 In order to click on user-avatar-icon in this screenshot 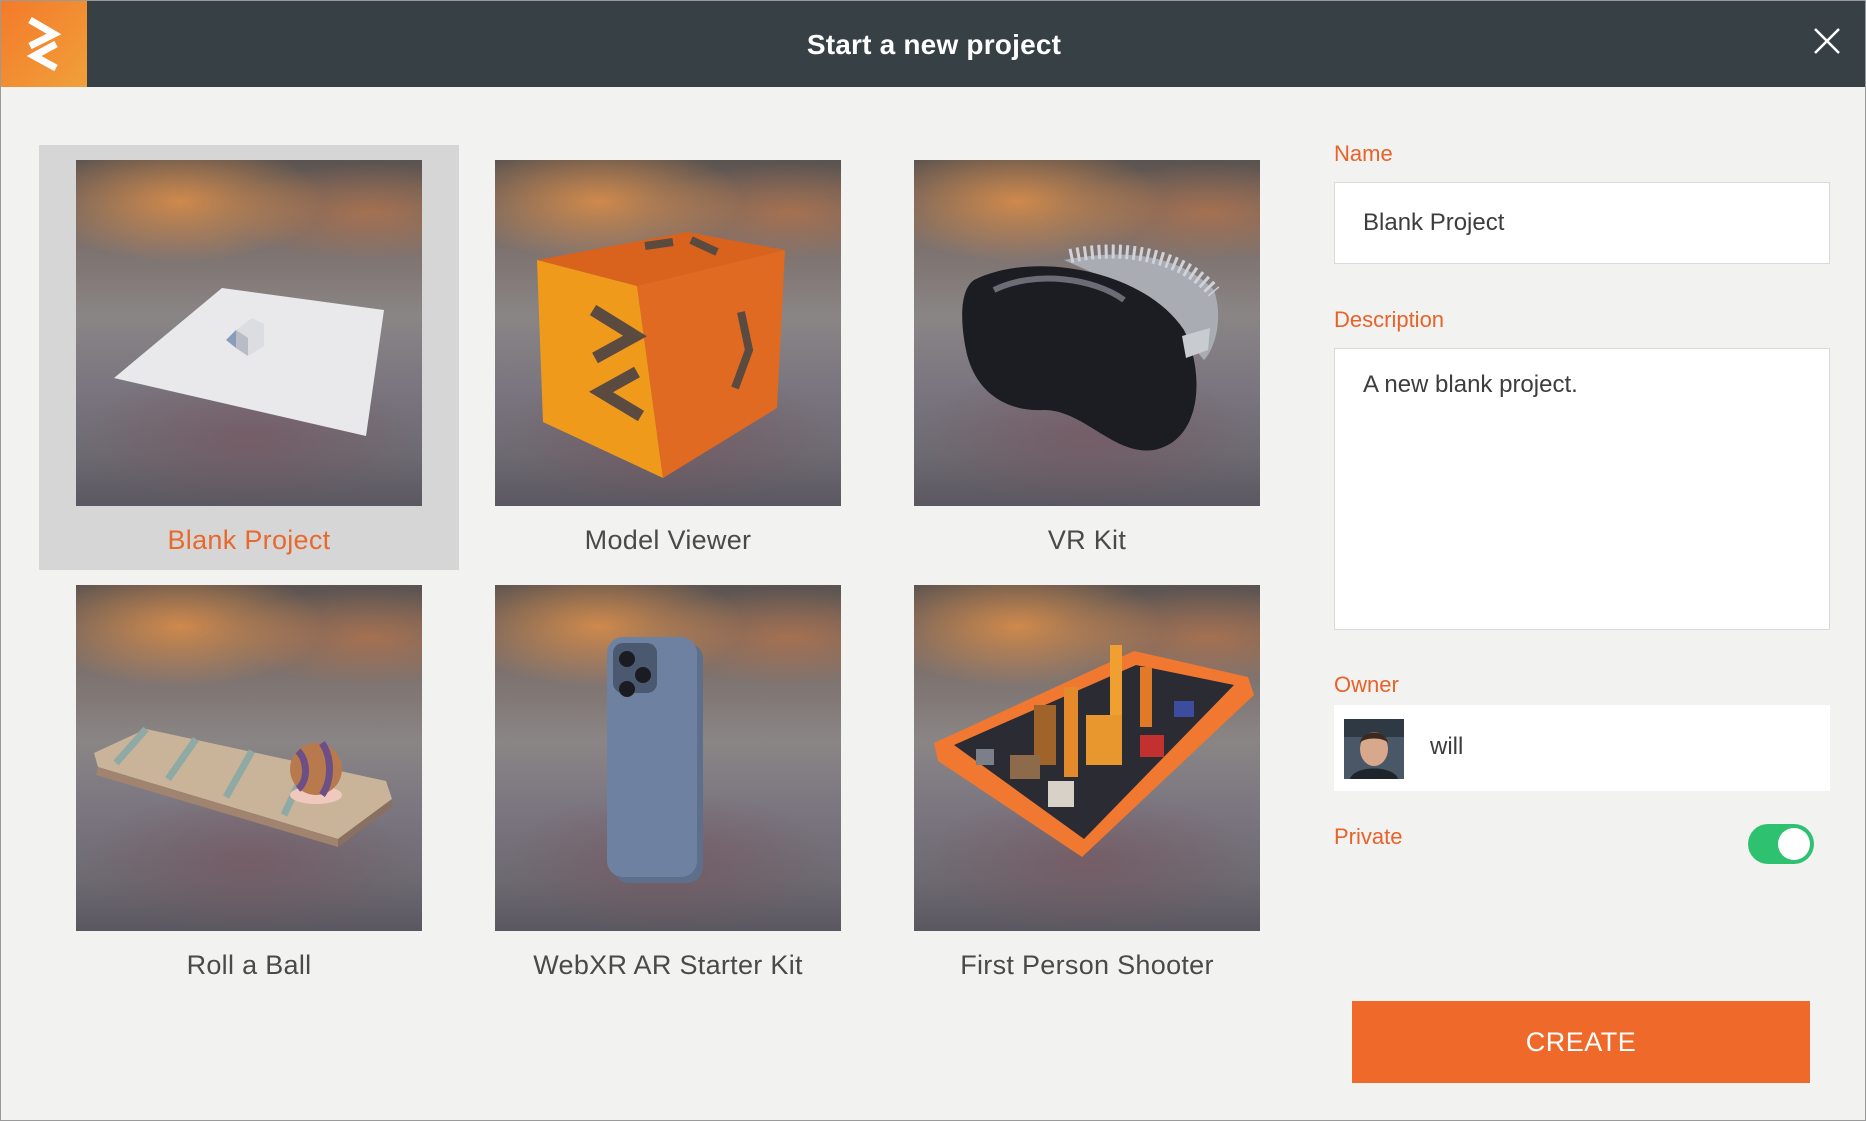, I will do `click(1374, 749)`.